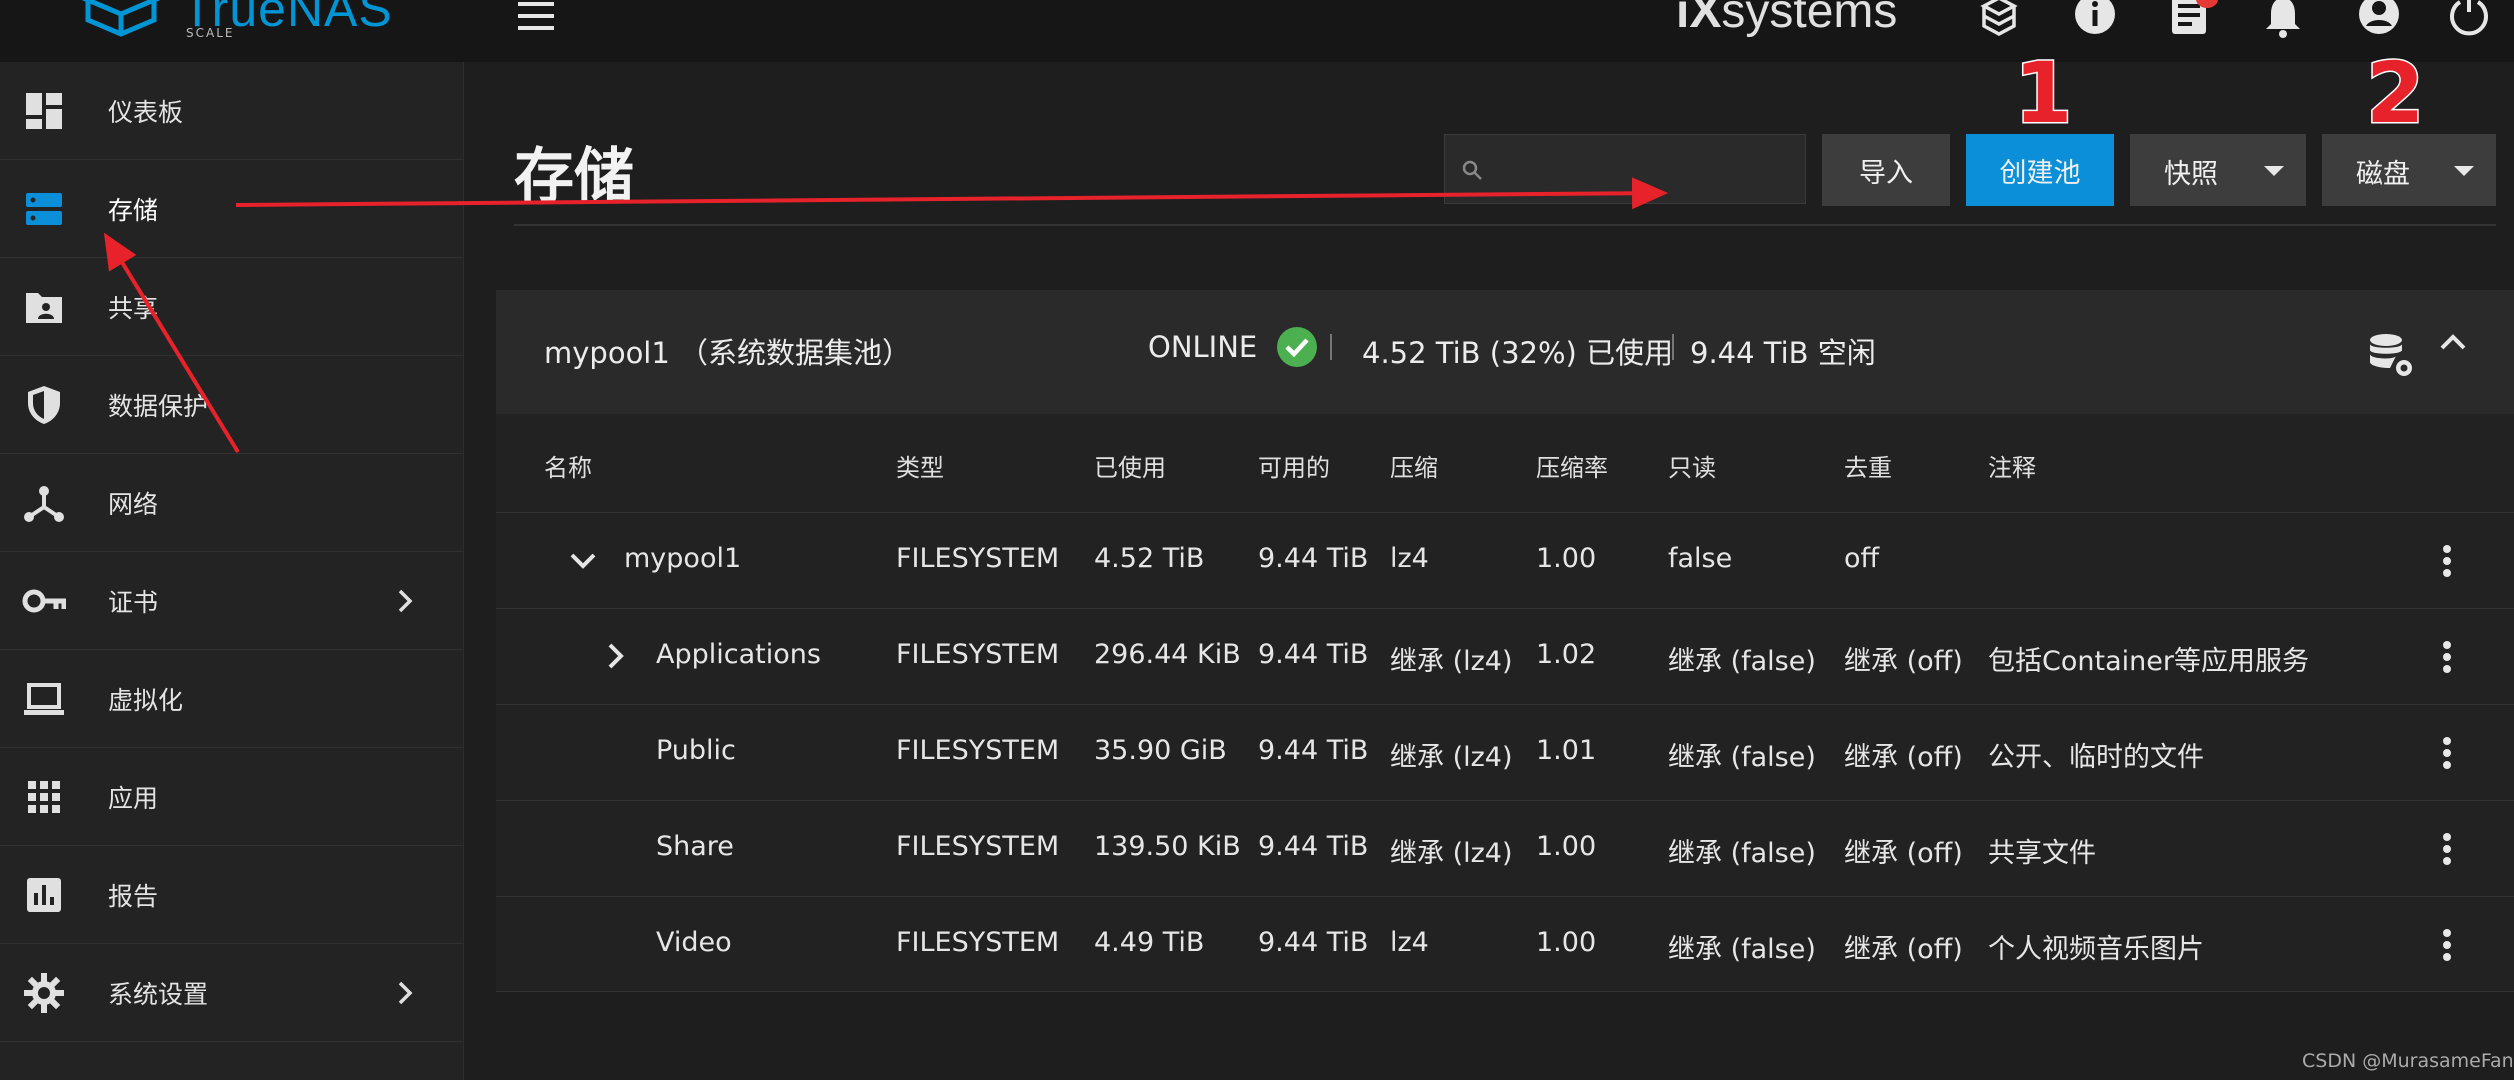 The width and height of the screenshot is (2514, 1080). Describe the element at coordinates (2469, 20) in the screenshot. I see `power-icon` at that location.